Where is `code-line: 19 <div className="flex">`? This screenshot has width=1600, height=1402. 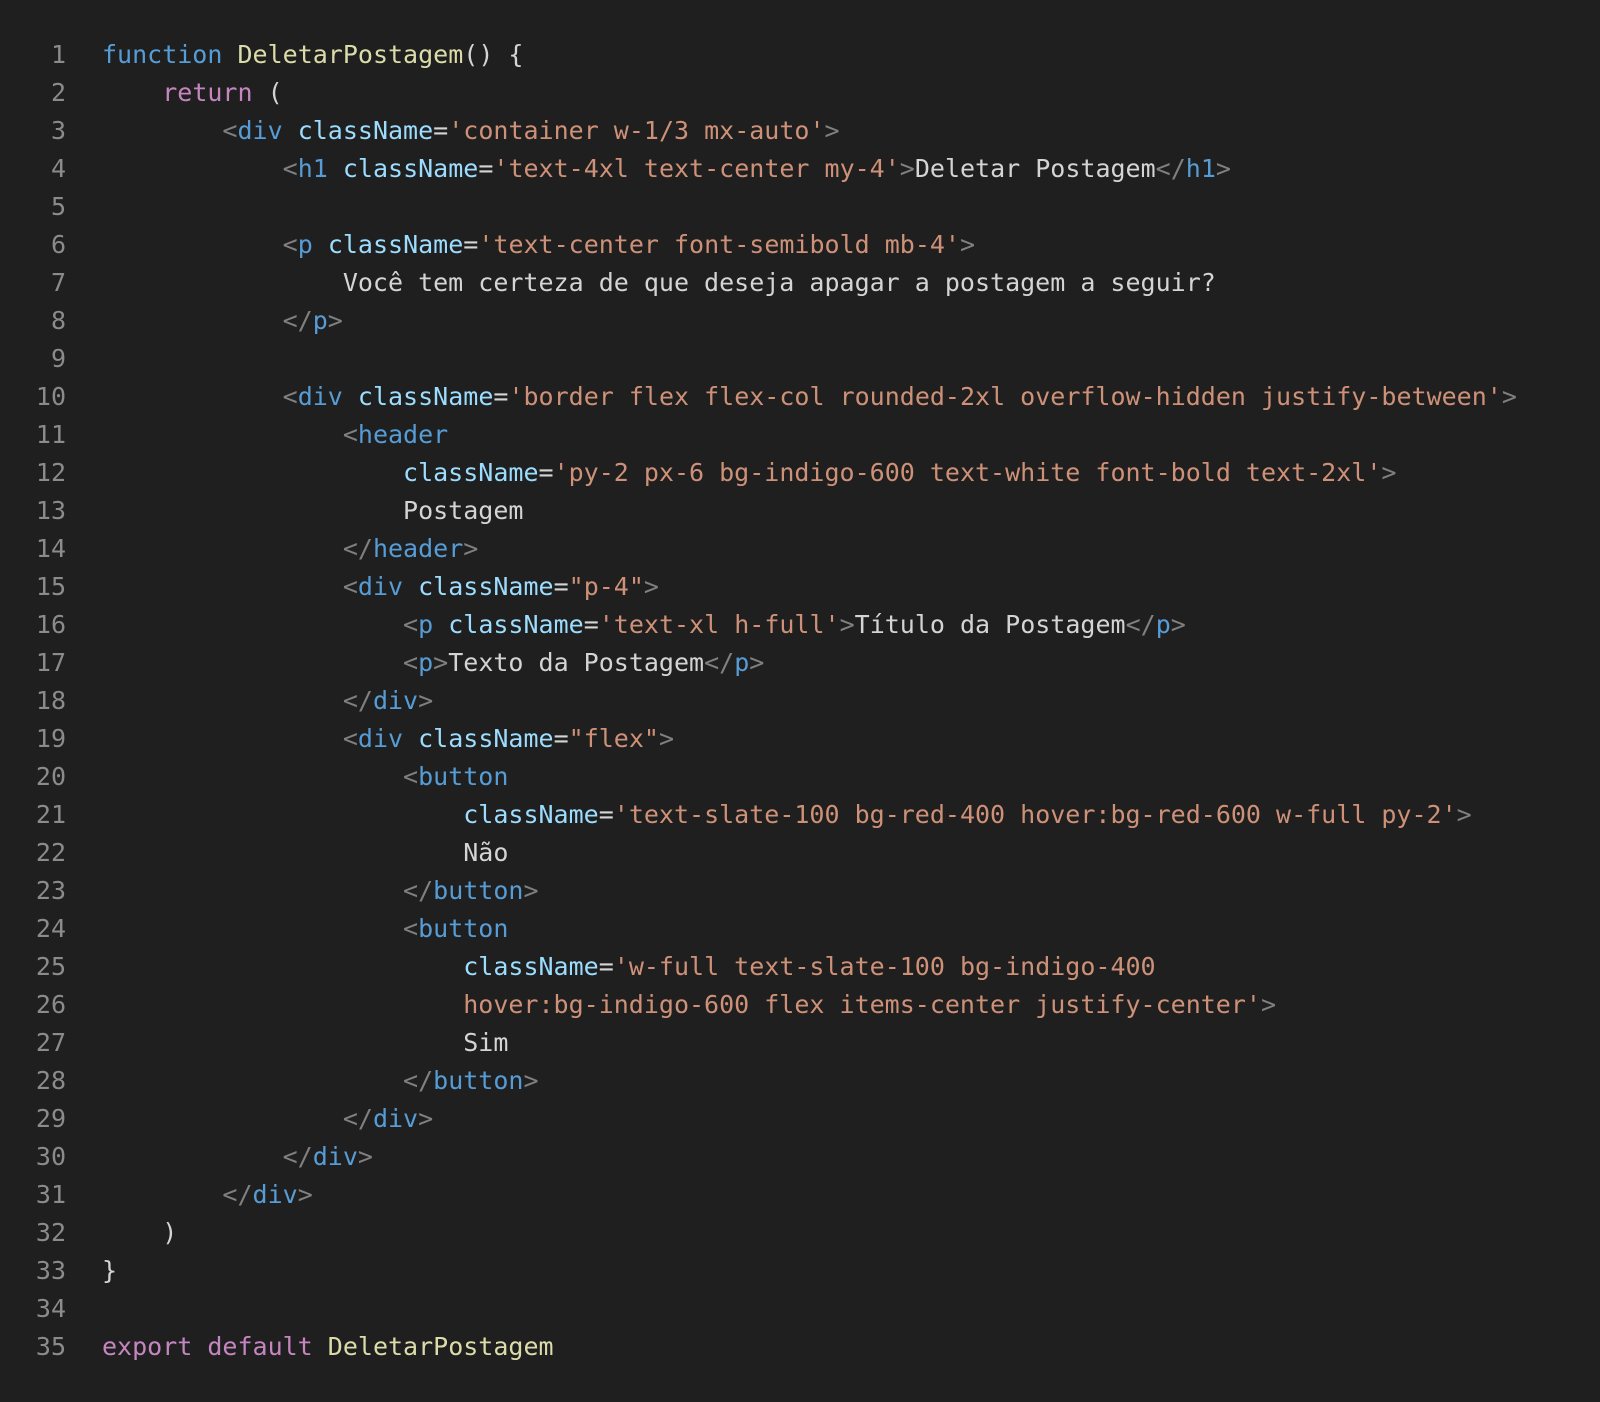 code-line: 19 <div className="flex"> is located at coordinates (800, 739).